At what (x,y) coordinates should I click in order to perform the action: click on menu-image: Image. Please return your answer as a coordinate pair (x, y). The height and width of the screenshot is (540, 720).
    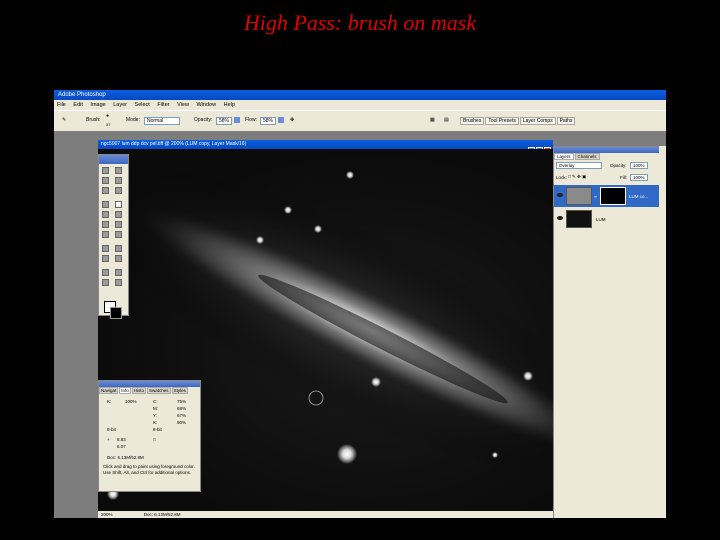
    Looking at the image, I should click on (97, 105).